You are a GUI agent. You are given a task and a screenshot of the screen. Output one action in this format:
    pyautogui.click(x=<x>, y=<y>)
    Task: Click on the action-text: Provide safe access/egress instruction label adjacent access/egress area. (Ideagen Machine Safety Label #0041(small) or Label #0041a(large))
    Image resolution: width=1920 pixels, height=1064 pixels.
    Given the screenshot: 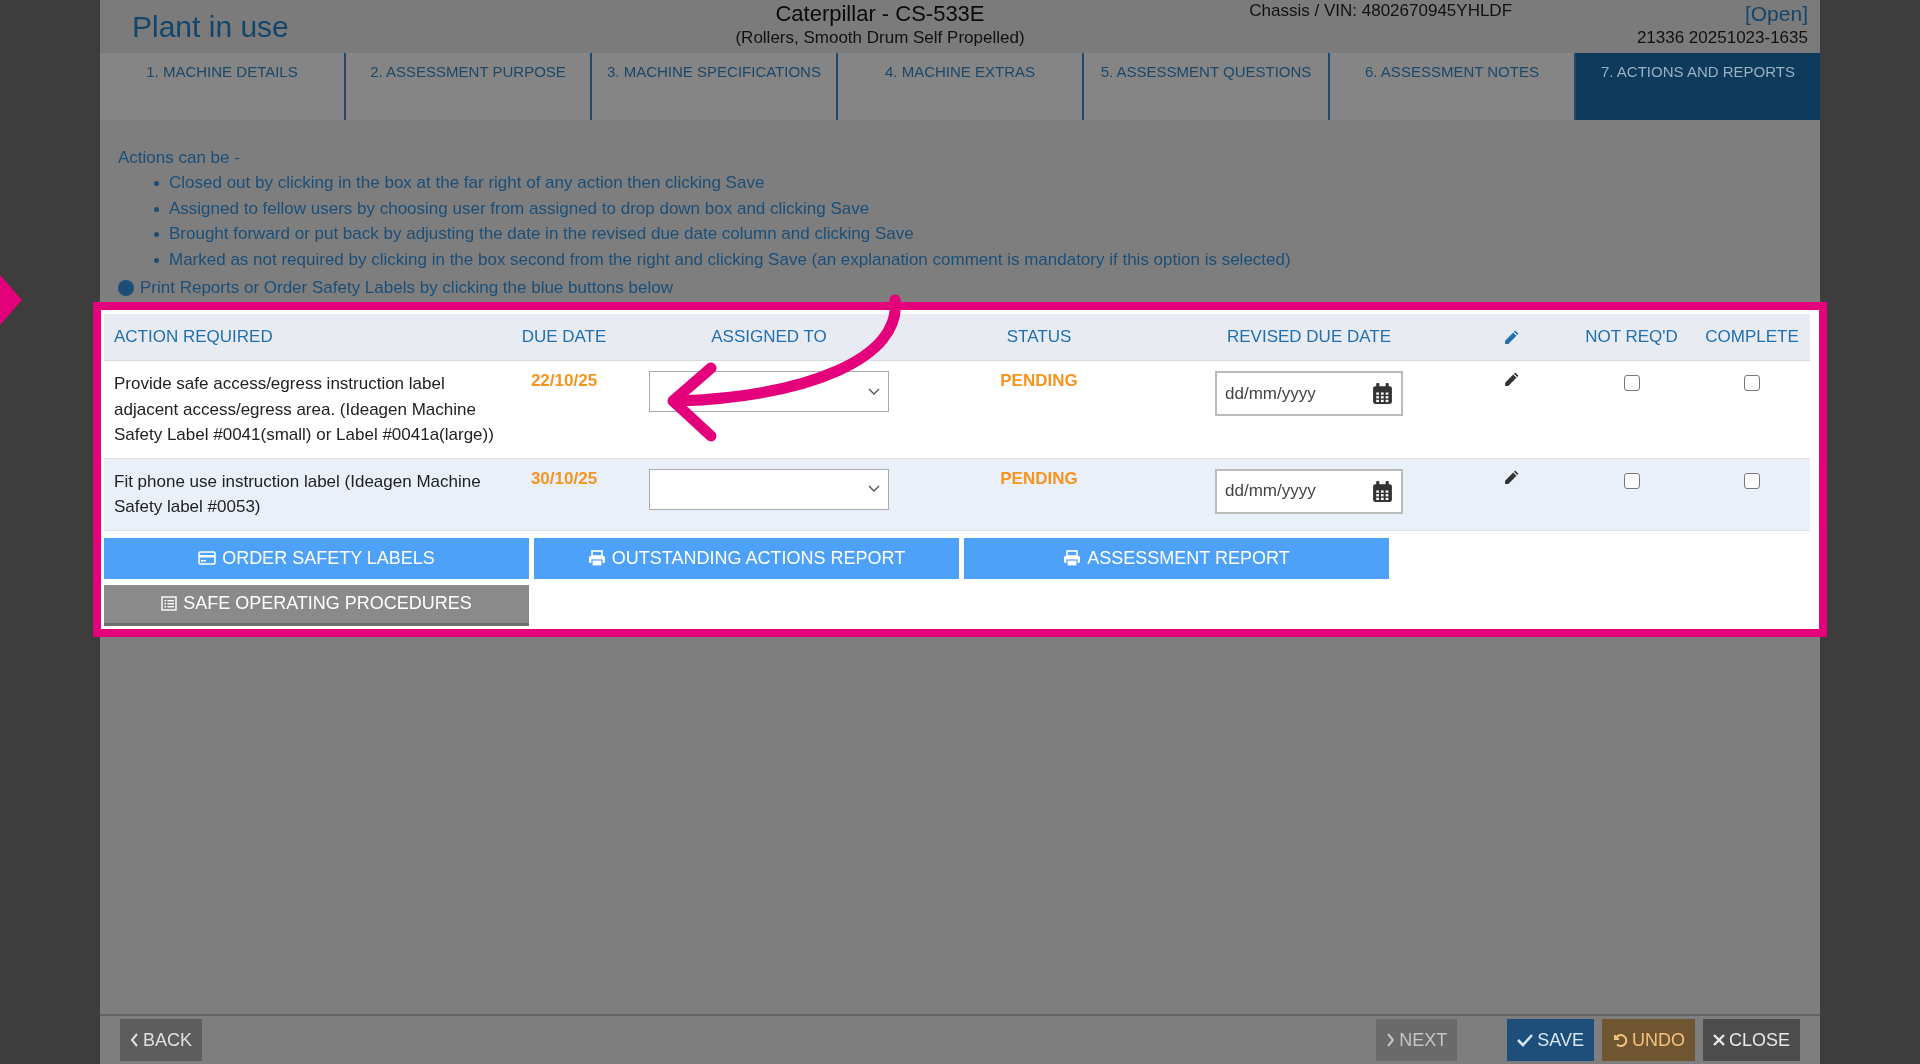 What is the action you would take?
    pyautogui.click(x=304, y=410)
    